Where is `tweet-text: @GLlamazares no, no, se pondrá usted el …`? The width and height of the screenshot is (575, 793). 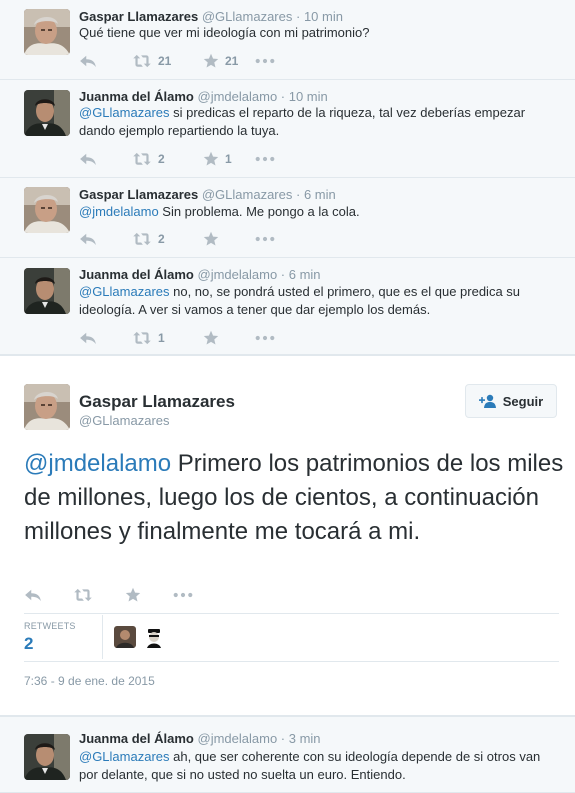 tweet-text: @GLlamazares no, no, se pondrá usted el … is located at coordinates (319, 301).